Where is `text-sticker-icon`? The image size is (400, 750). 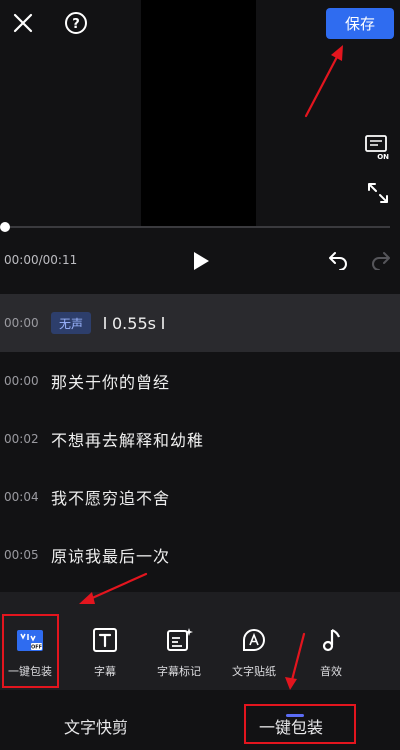 text-sticker-icon is located at coordinates (254, 640).